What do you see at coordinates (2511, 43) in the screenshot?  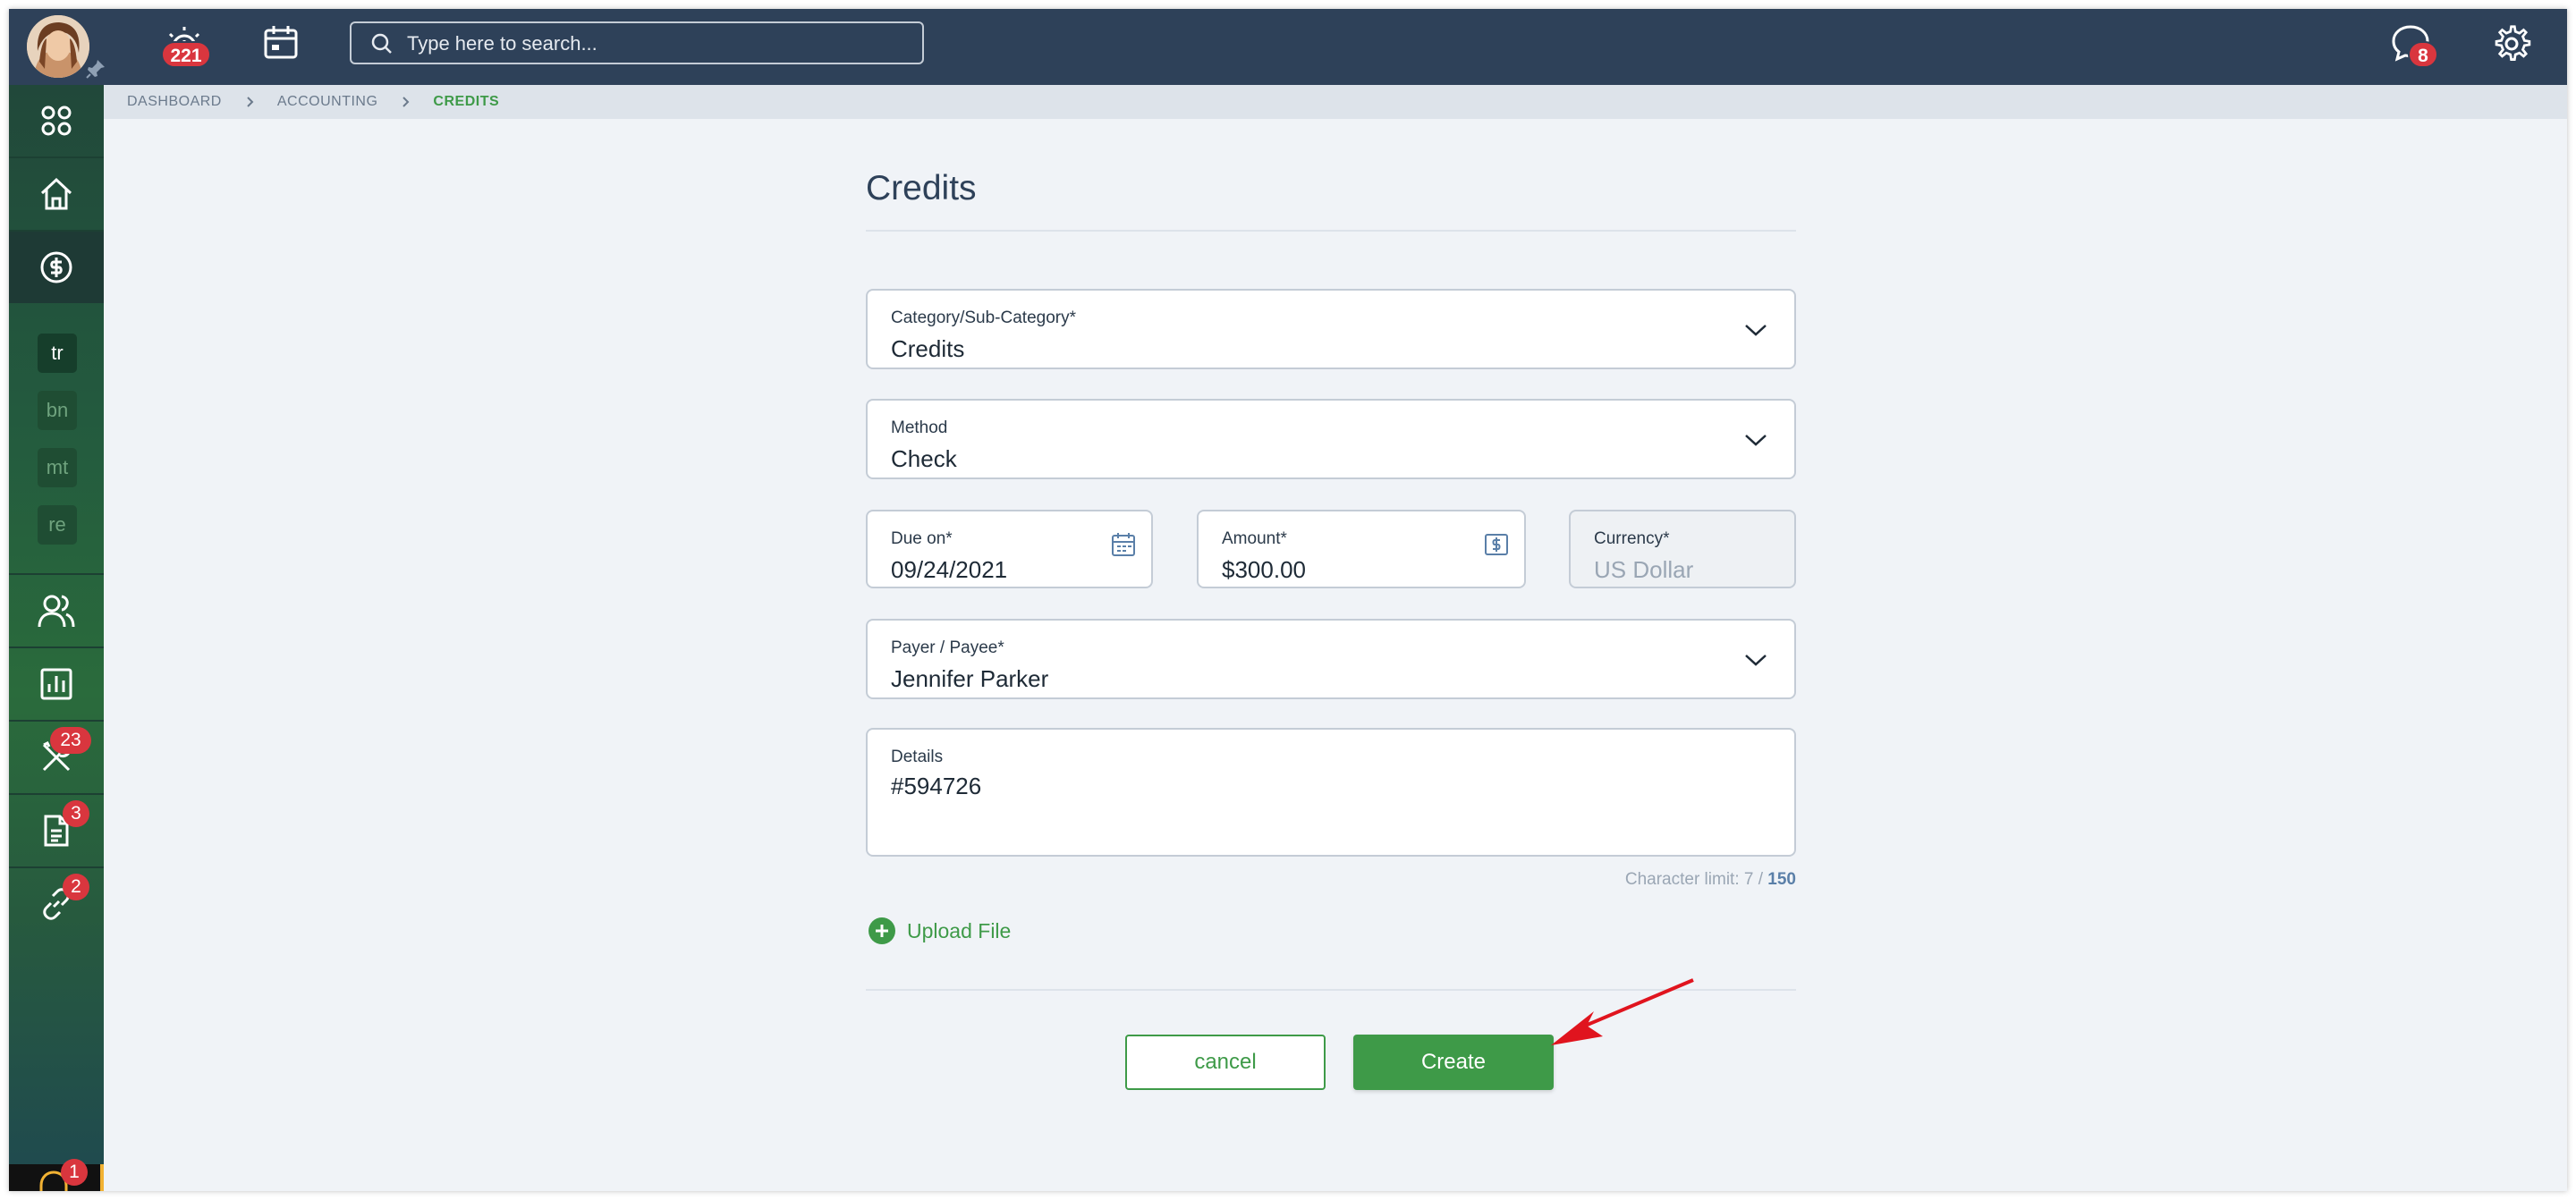 I see `gear-icon` at bounding box center [2511, 43].